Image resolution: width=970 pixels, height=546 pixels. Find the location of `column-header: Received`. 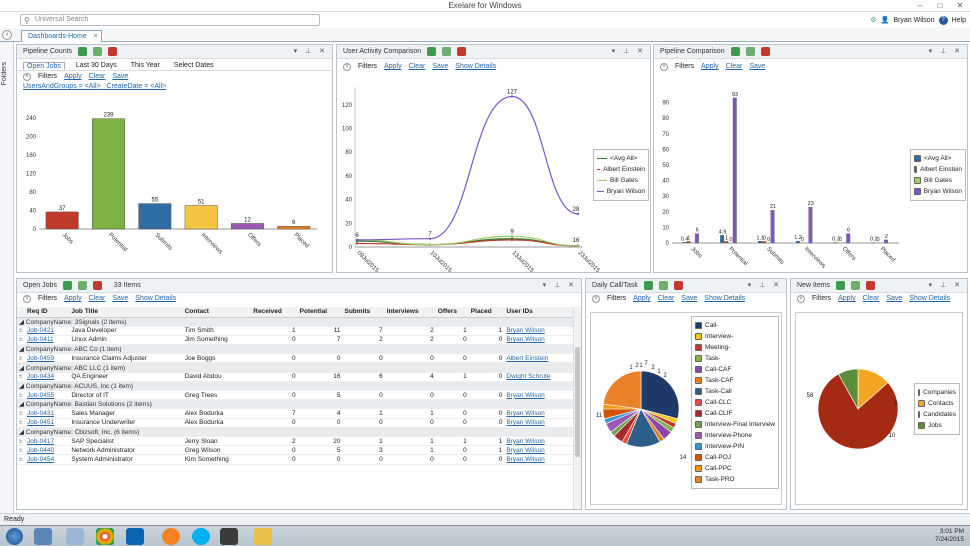

column-header: Received is located at coordinates (274, 312).